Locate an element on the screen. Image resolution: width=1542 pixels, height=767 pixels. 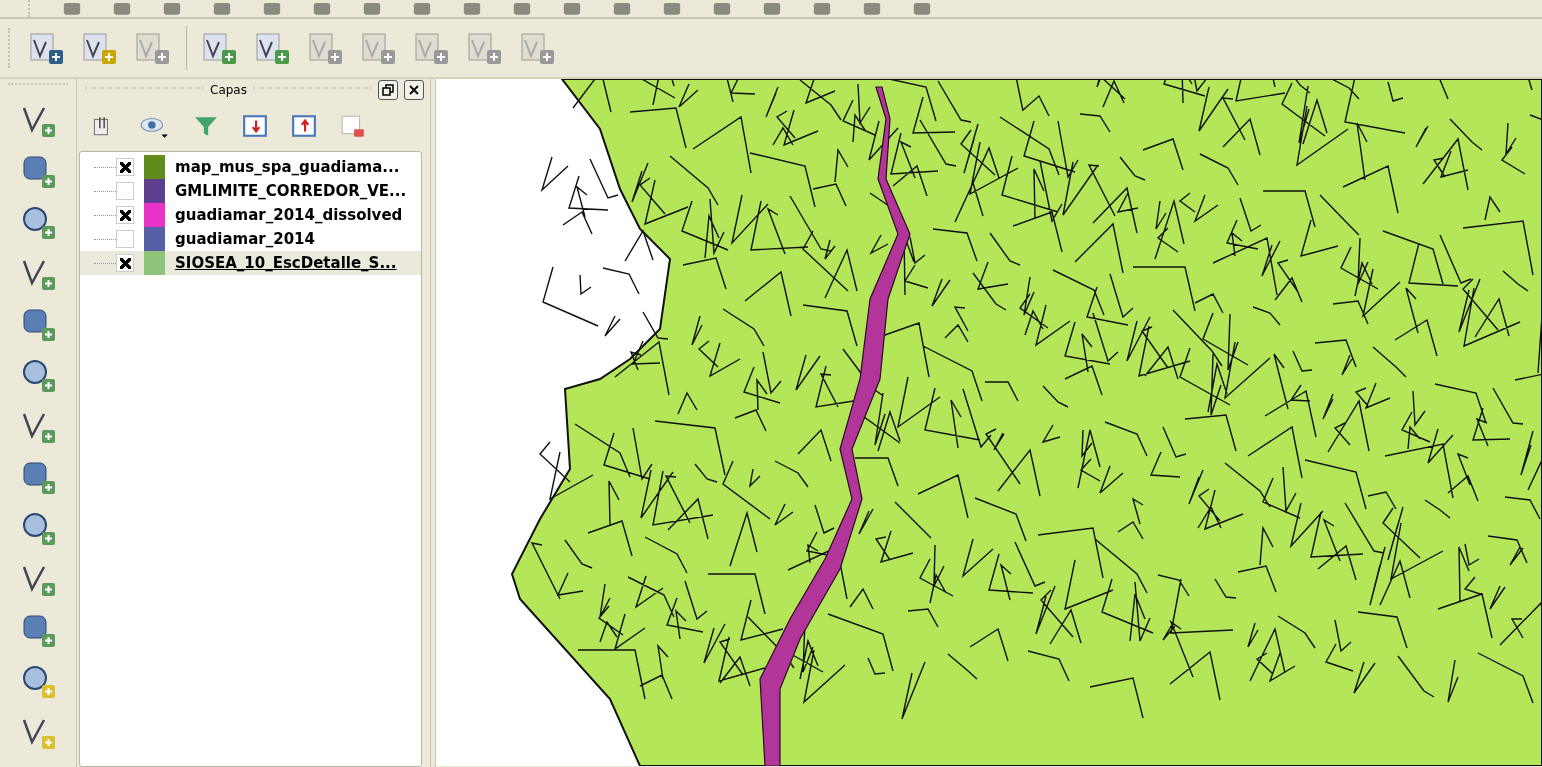
layer-name: guadiamar_2014 is located at coordinates (245, 239).